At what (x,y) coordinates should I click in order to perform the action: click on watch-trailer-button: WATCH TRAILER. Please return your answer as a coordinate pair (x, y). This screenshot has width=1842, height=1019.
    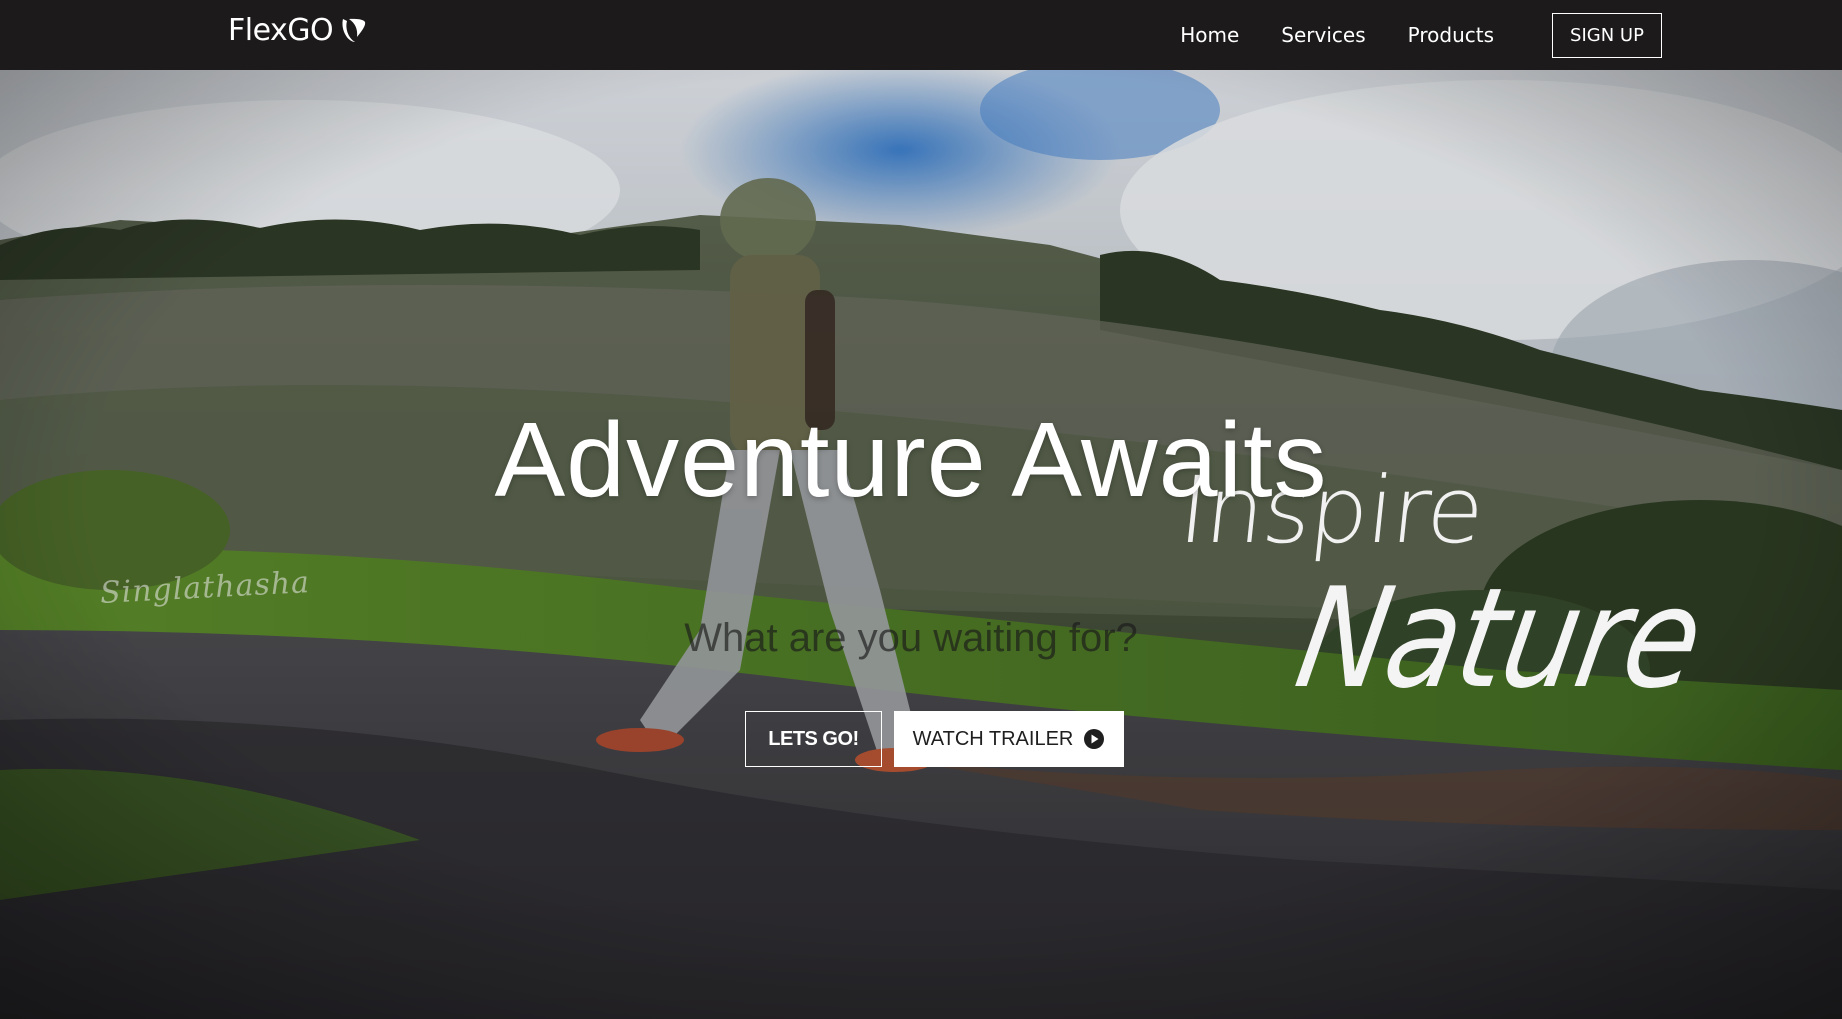
    Looking at the image, I should click on (1009, 739).